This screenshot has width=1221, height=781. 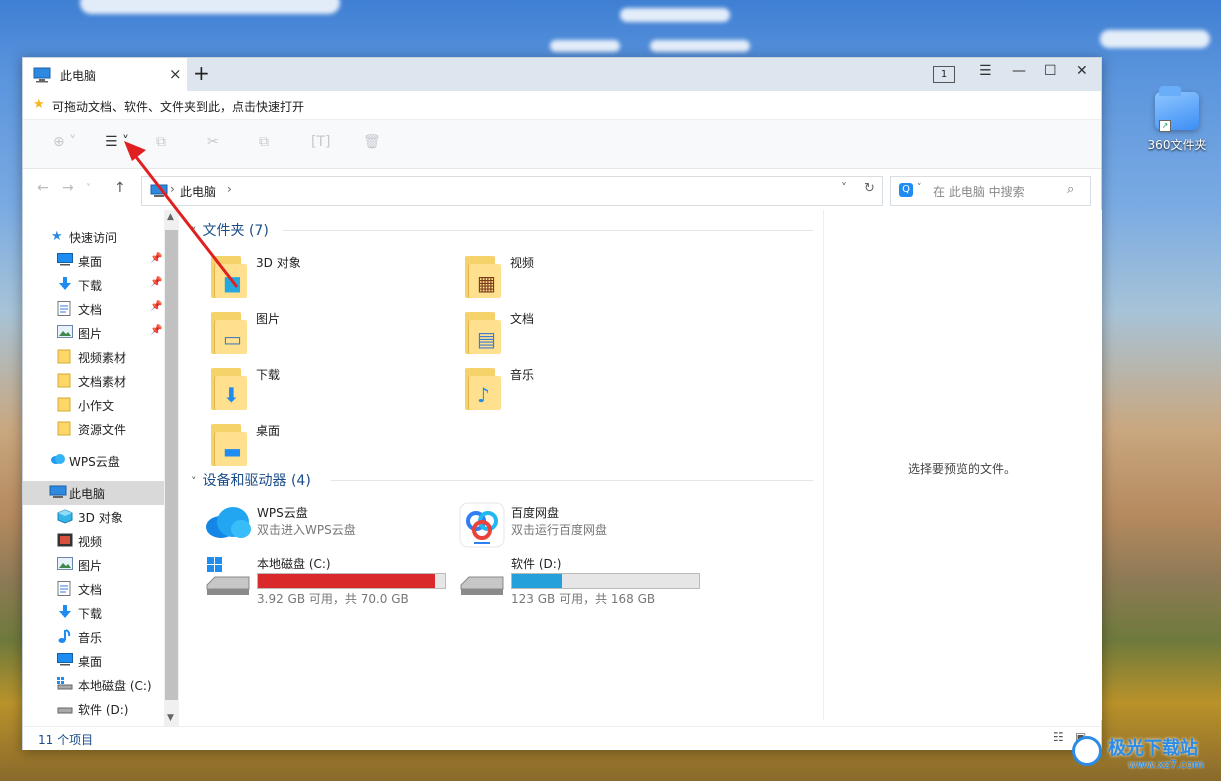 What do you see at coordinates (1177, 145) in the screenshot?
I see `desktop-shortcut-label: 360文件夹` at bounding box center [1177, 145].